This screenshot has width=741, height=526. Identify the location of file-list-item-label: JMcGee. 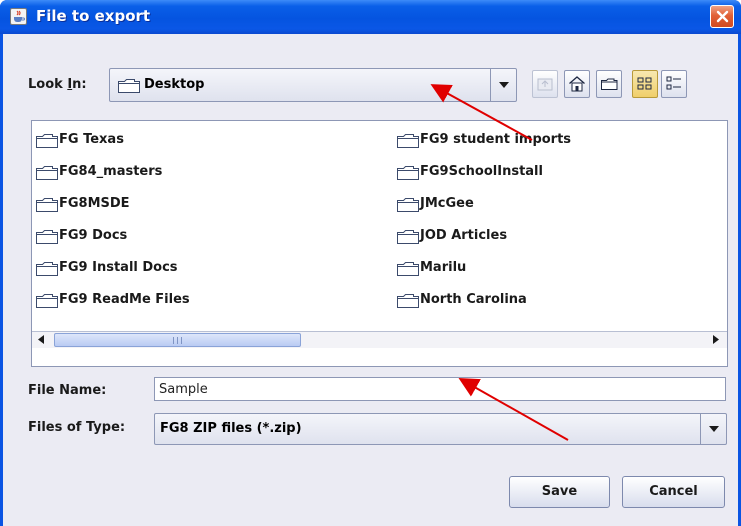
(447, 203).